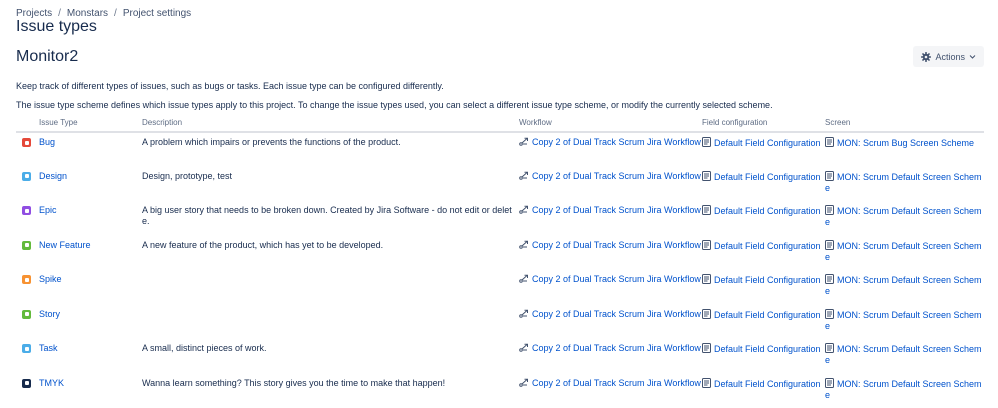  What do you see at coordinates (90, 123) in the screenshot?
I see `column-header-issue-type: Issue Type` at bounding box center [90, 123].